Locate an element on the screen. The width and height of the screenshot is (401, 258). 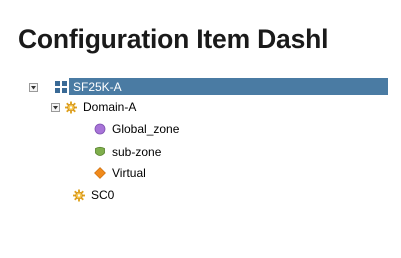
tree-node-label: Domain-A is located at coordinates (109, 107).